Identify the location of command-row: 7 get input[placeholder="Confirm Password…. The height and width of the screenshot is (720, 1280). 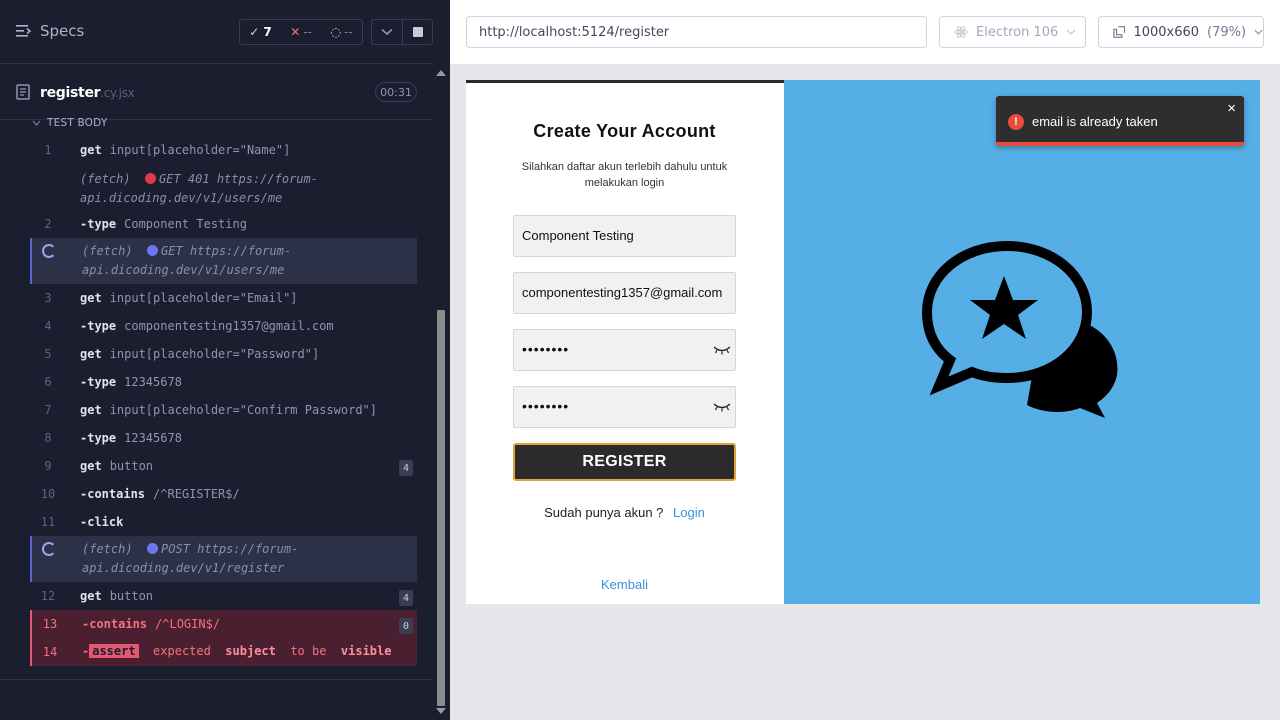
(223, 410).